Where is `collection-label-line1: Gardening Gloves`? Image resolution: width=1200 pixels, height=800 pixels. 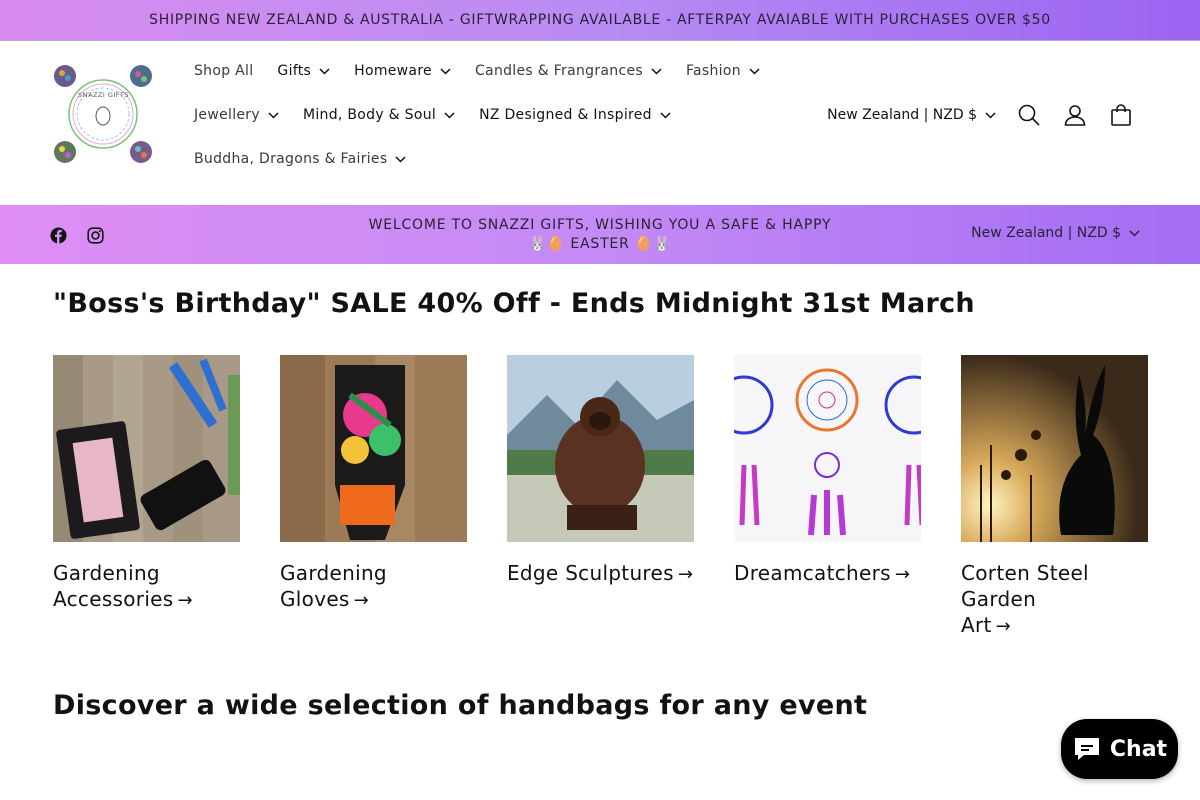 collection-label-line1: Gardening Gloves is located at coordinates (333, 586).